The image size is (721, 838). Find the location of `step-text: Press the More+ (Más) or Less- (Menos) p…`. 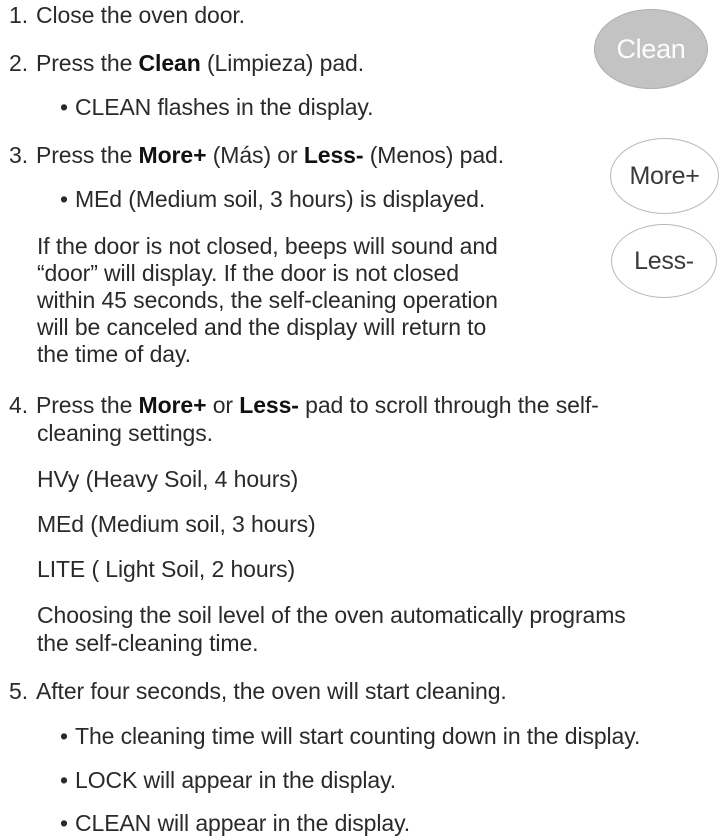

step-text: Press the More+ (Más) or Less- (Menos) p… is located at coordinates (270, 155).